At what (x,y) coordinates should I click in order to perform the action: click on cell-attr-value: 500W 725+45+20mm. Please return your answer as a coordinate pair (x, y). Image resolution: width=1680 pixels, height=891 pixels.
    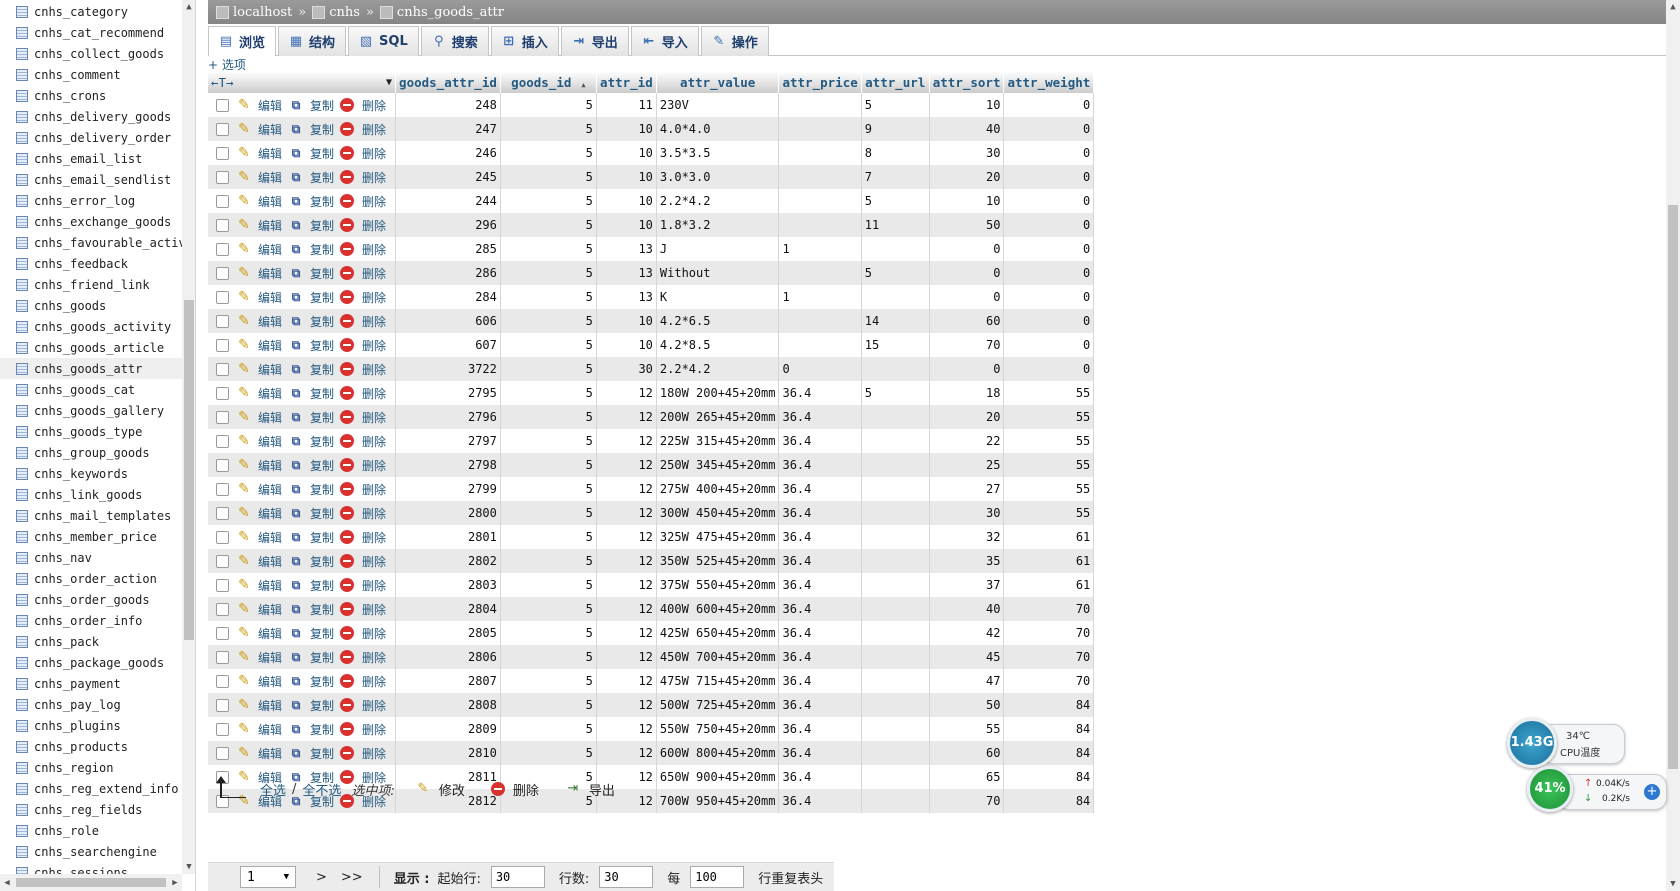
    Looking at the image, I should click on (718, 705).